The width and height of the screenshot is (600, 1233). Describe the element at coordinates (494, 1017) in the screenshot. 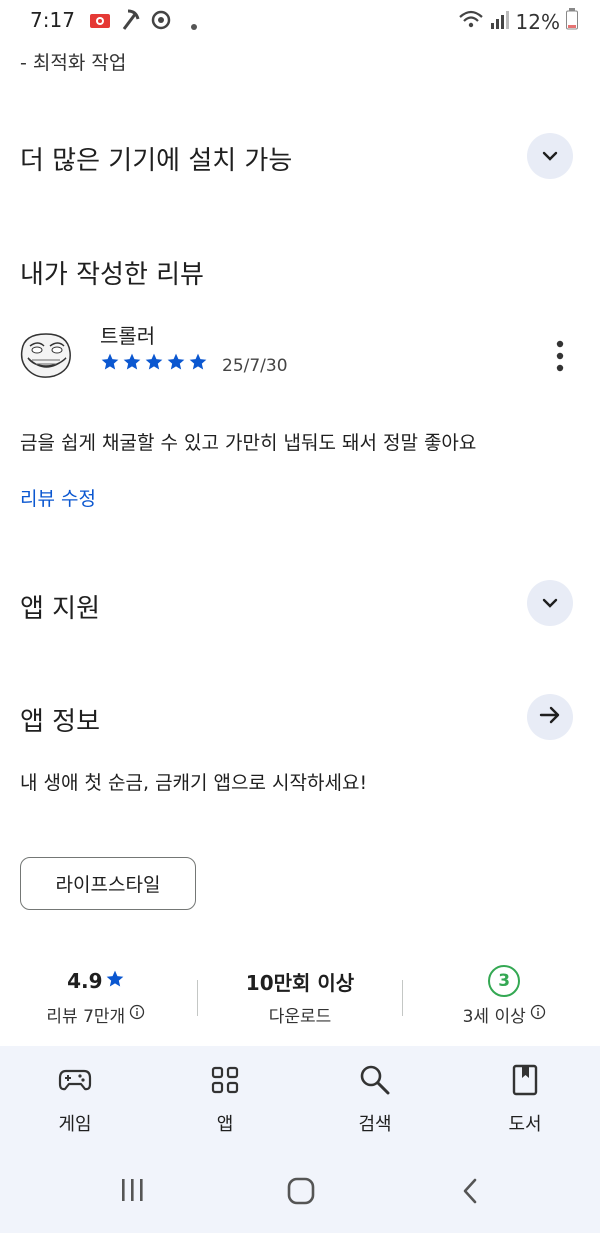

I see `age-rating-label: 3세 이상` at that location.